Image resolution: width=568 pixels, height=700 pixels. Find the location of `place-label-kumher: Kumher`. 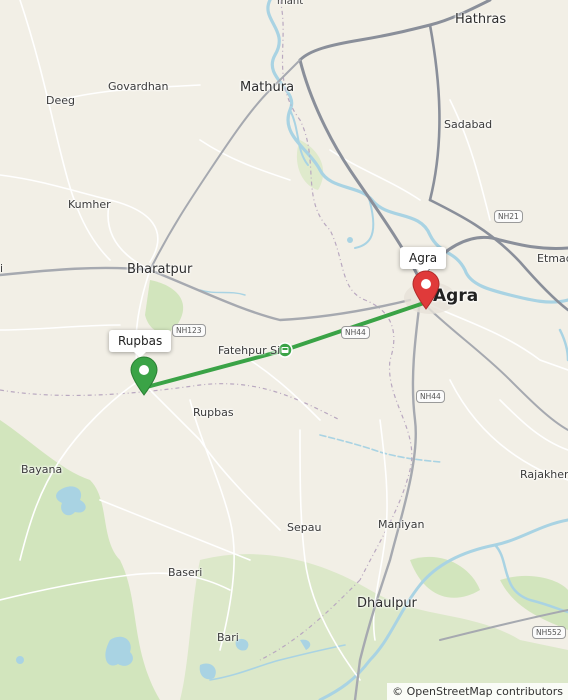

place-label-kumher: Kumher is located at coordinates (89, 204).